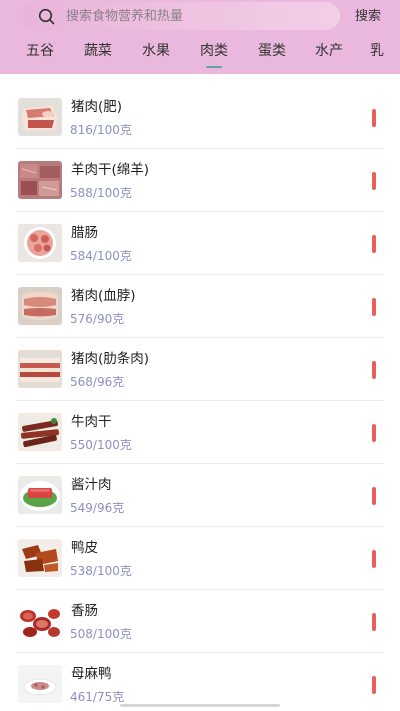 The image size is (400, 711). I want to click on category-tabs: 五谷 蔬菜 水果 肉类 蛋类 水产 乳, so click(200, 56).